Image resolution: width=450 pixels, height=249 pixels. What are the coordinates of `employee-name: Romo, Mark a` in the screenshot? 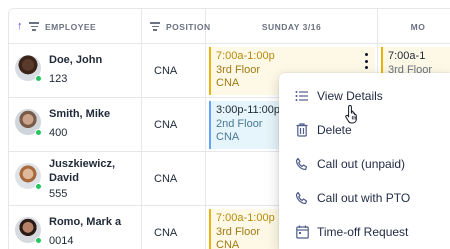 It's located at (85, 222).